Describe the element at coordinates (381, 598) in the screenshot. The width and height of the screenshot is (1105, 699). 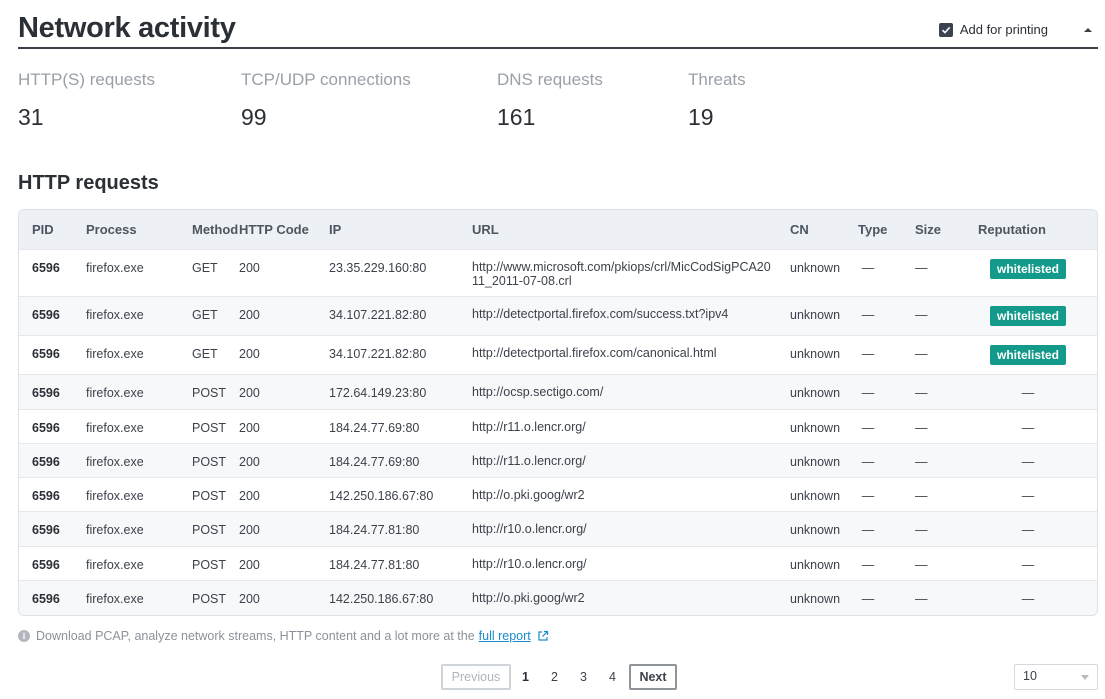
I see `ip-cell-text: 142.250.186.67:80` at that location.